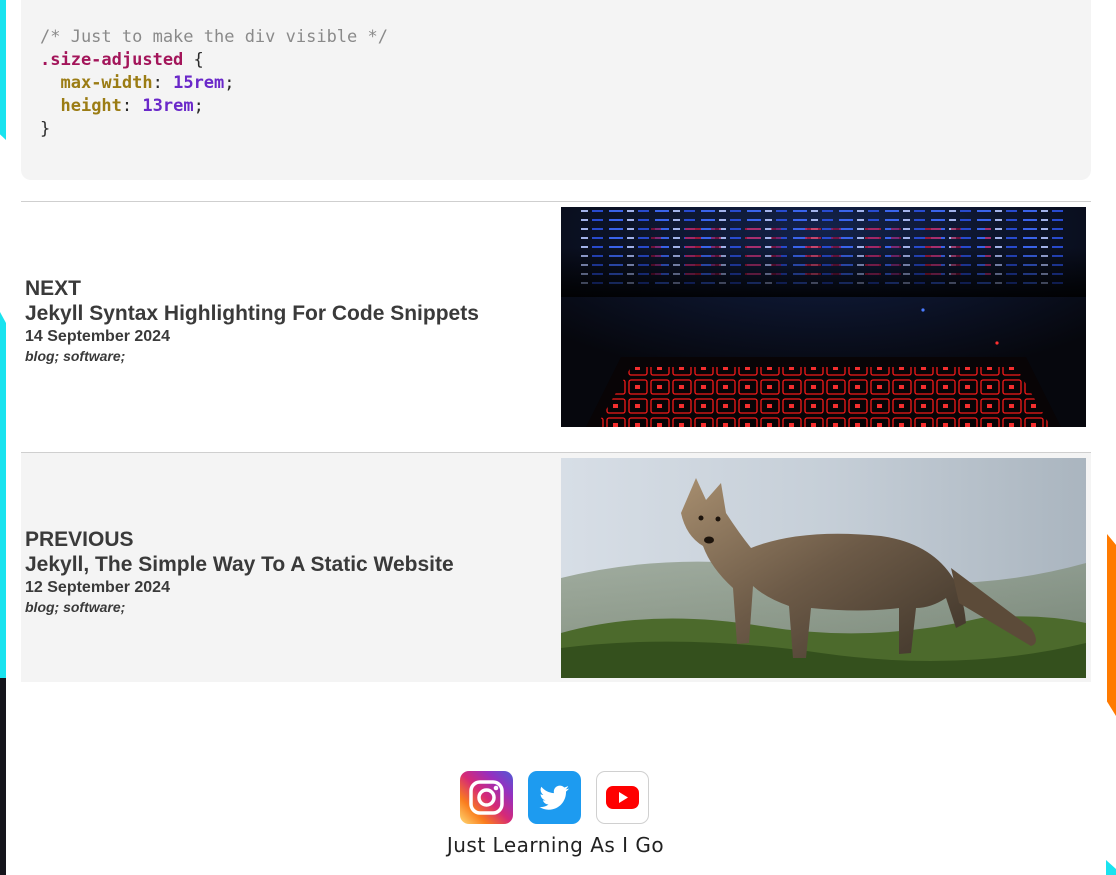  What do you see at coordinates (823, 568) in the screenshot?
I see `coyote-image` at bounding box center [823, 568].